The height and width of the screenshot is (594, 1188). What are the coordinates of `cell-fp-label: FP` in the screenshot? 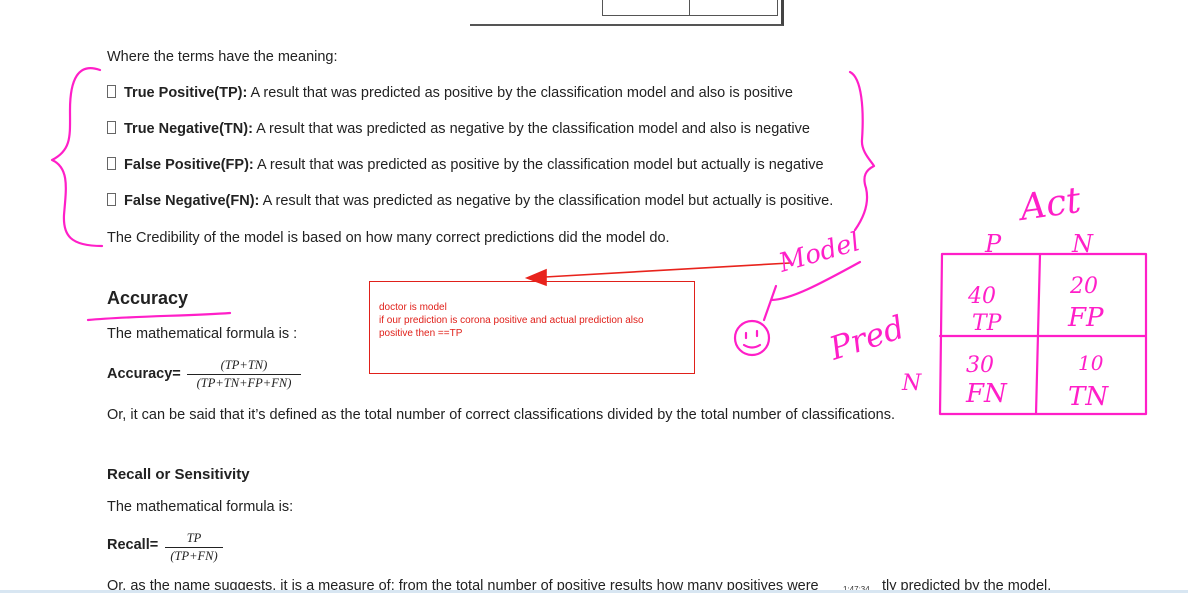 It's located at (1085, 318).